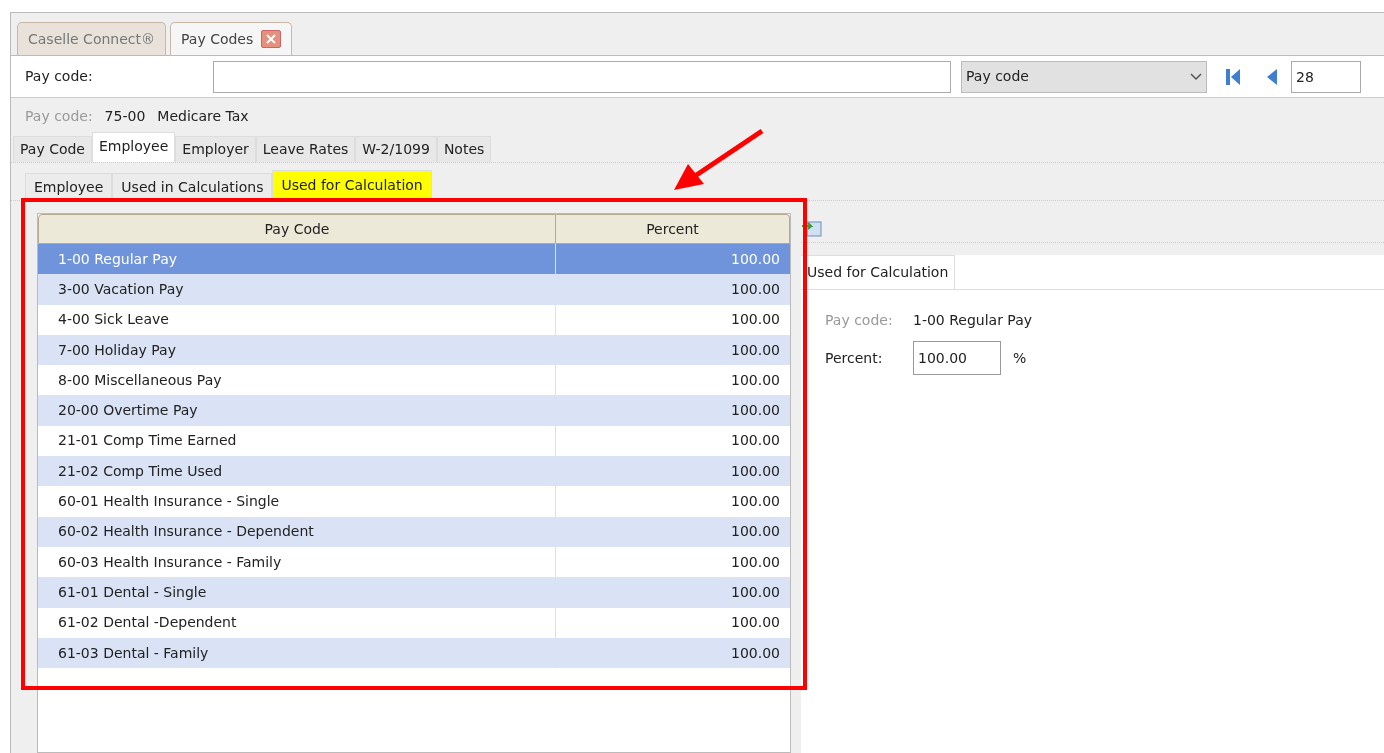 The height and width of the screenshot is (753, 1384). Describe the element at coordinates (464, 149) in the screenshot. I see `tab: Notes` at that location.